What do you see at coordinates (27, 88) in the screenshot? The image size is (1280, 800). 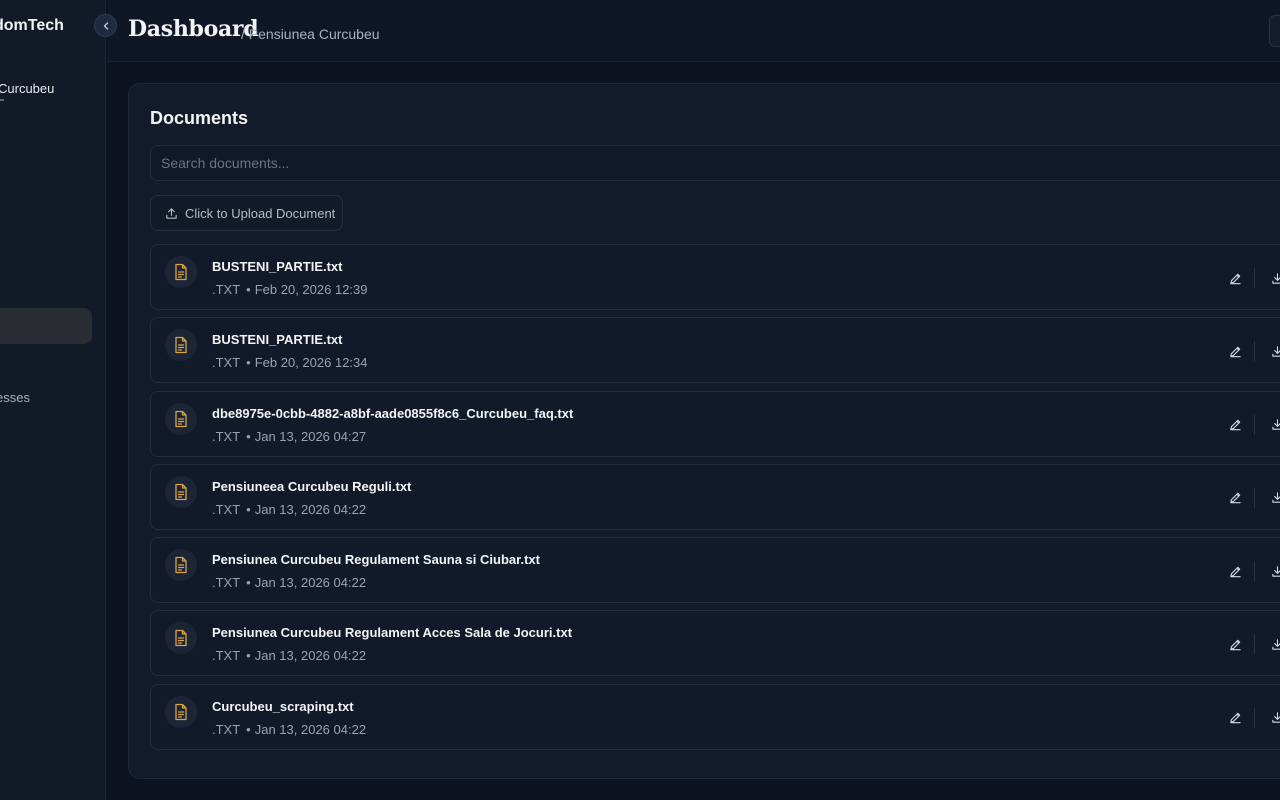 I see `sidebar-property-name: Curcubeu` at bounding box center [27, 88].